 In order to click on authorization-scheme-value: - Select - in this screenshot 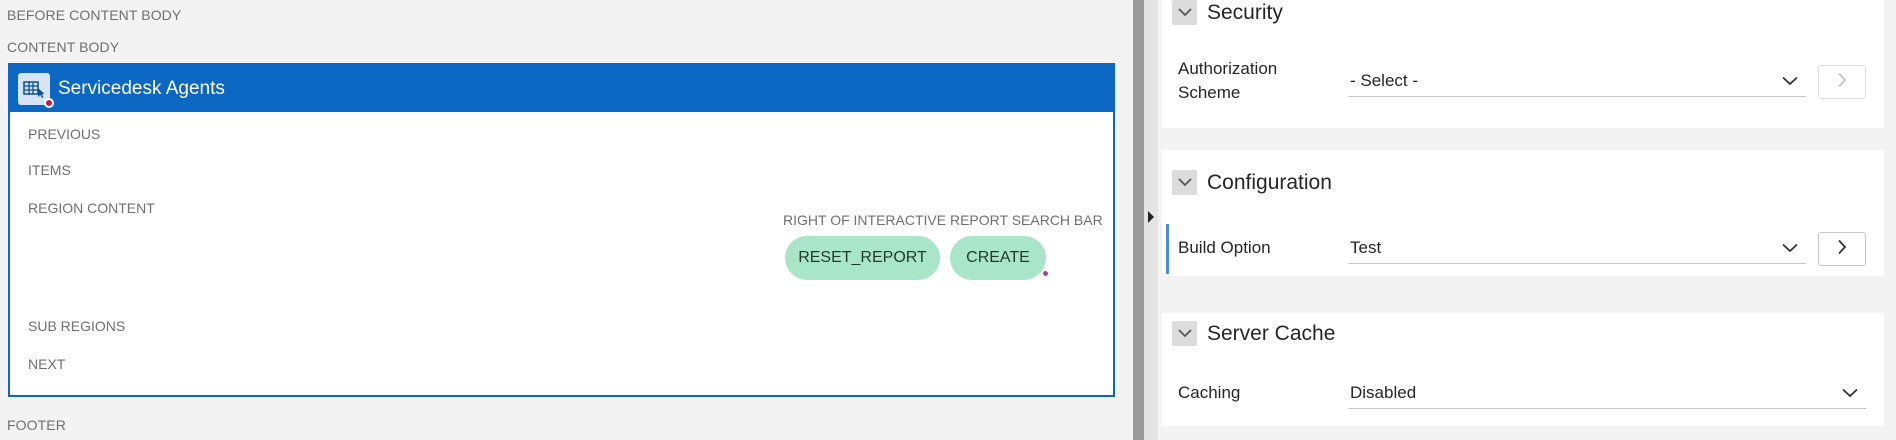, I will do `click(1384, 80)`.